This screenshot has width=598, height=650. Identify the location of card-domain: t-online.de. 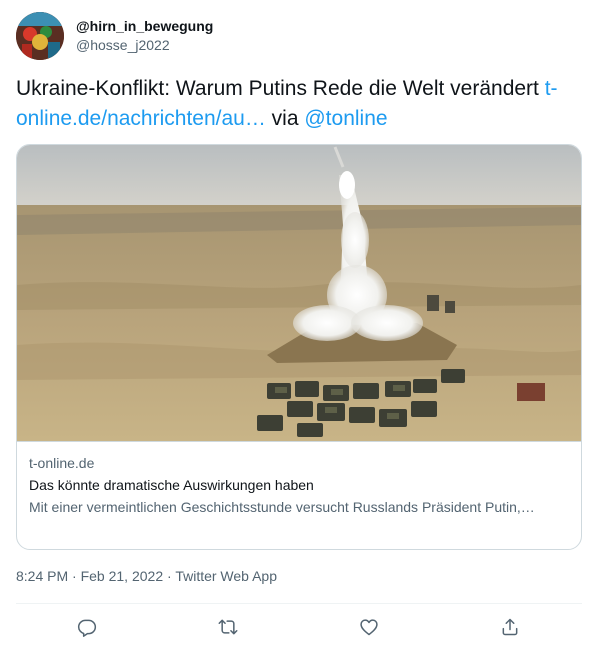
(62, 463).